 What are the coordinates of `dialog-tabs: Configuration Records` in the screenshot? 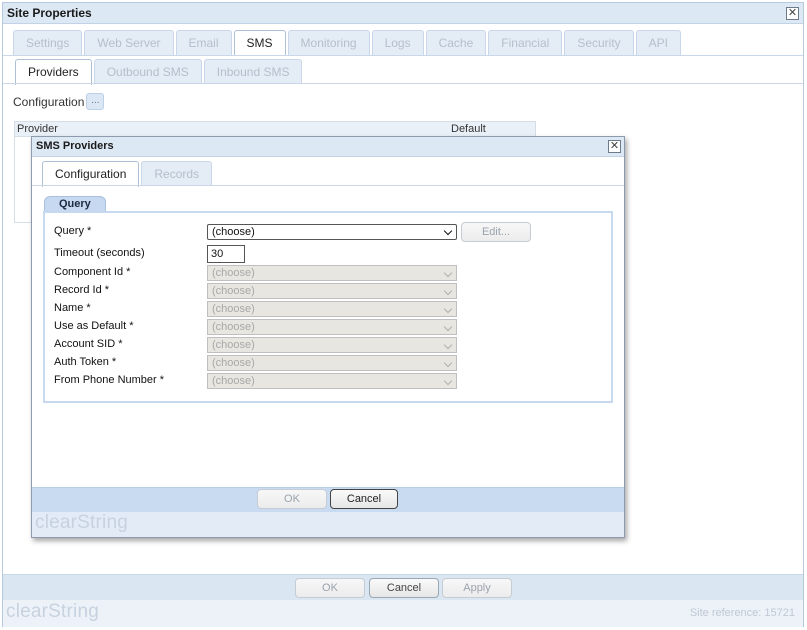 It's located at (128, 174).